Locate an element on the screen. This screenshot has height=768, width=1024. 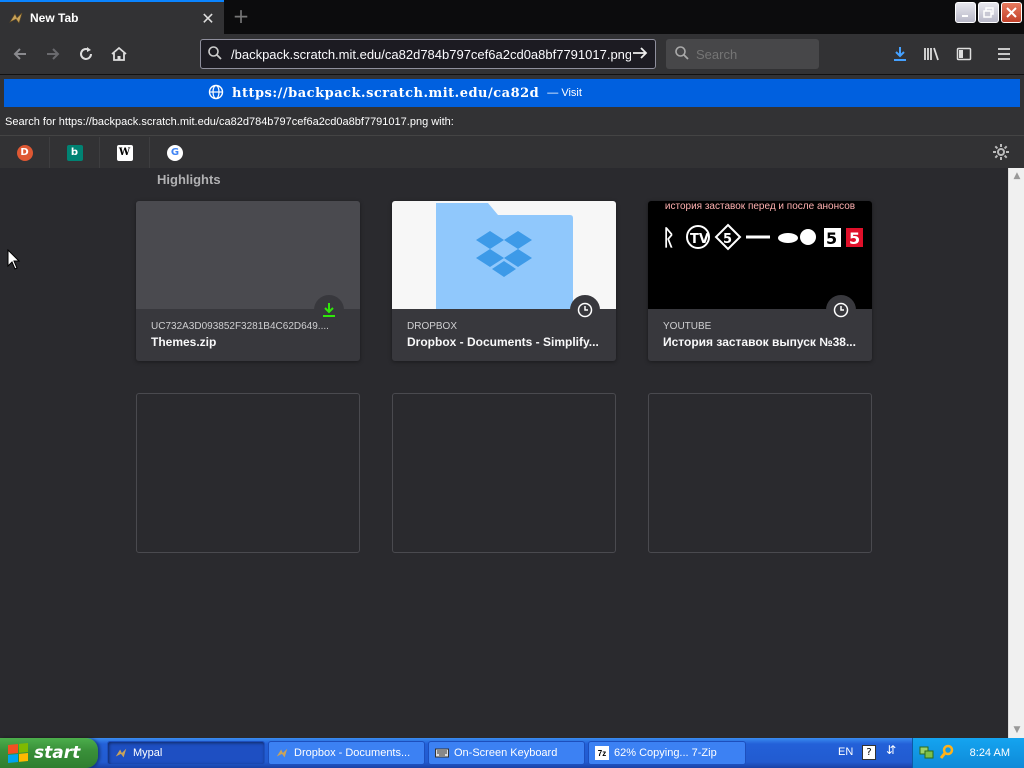
forward-button is located at coordinates (53, 54).